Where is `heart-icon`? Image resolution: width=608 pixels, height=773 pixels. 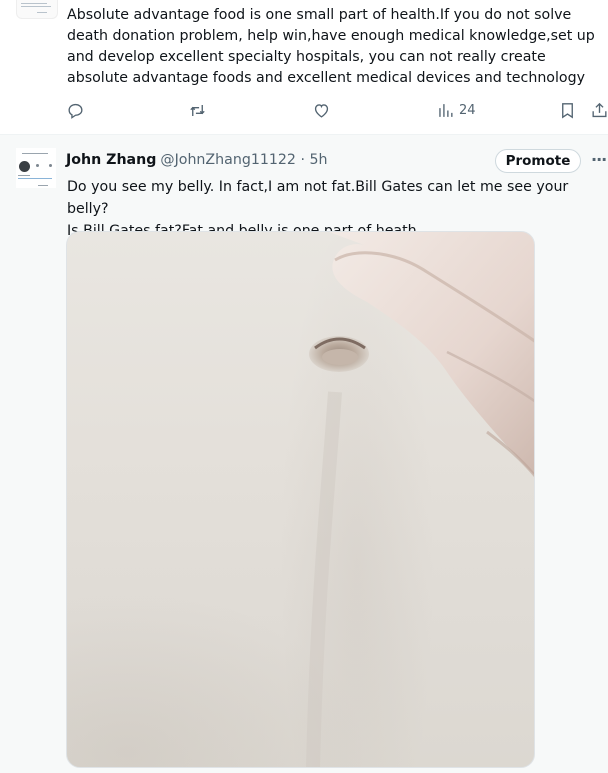 heart-icon is located at coordinates (321, 111).